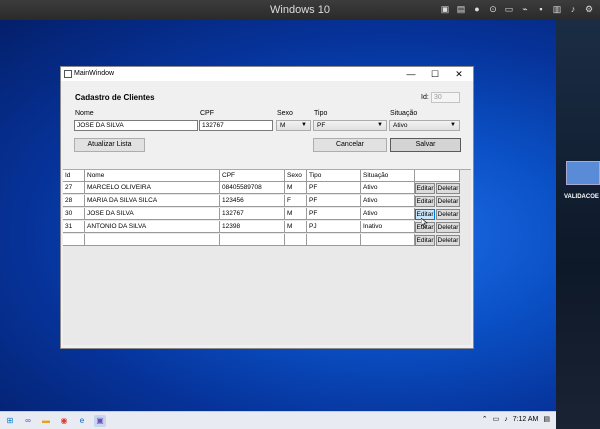  I want to click on cell-situacao: Inativo, so click(388, 227).